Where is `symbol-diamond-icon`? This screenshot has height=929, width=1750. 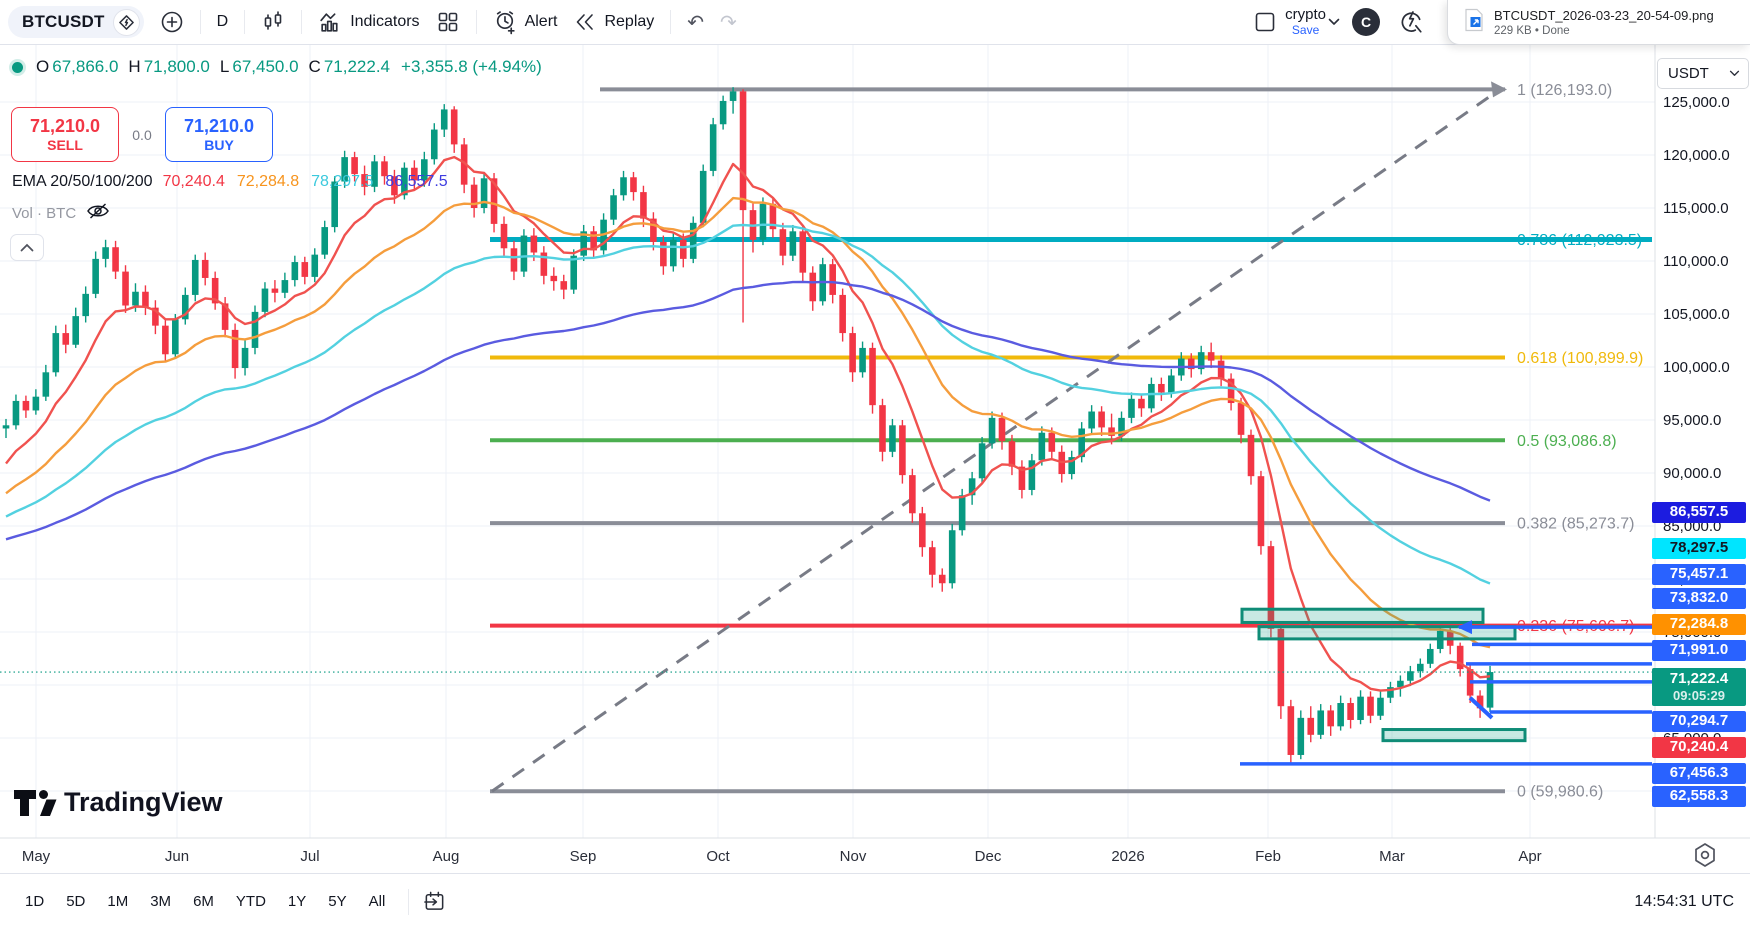
symbol-diamond-icon is located at coordinates (126, 22).